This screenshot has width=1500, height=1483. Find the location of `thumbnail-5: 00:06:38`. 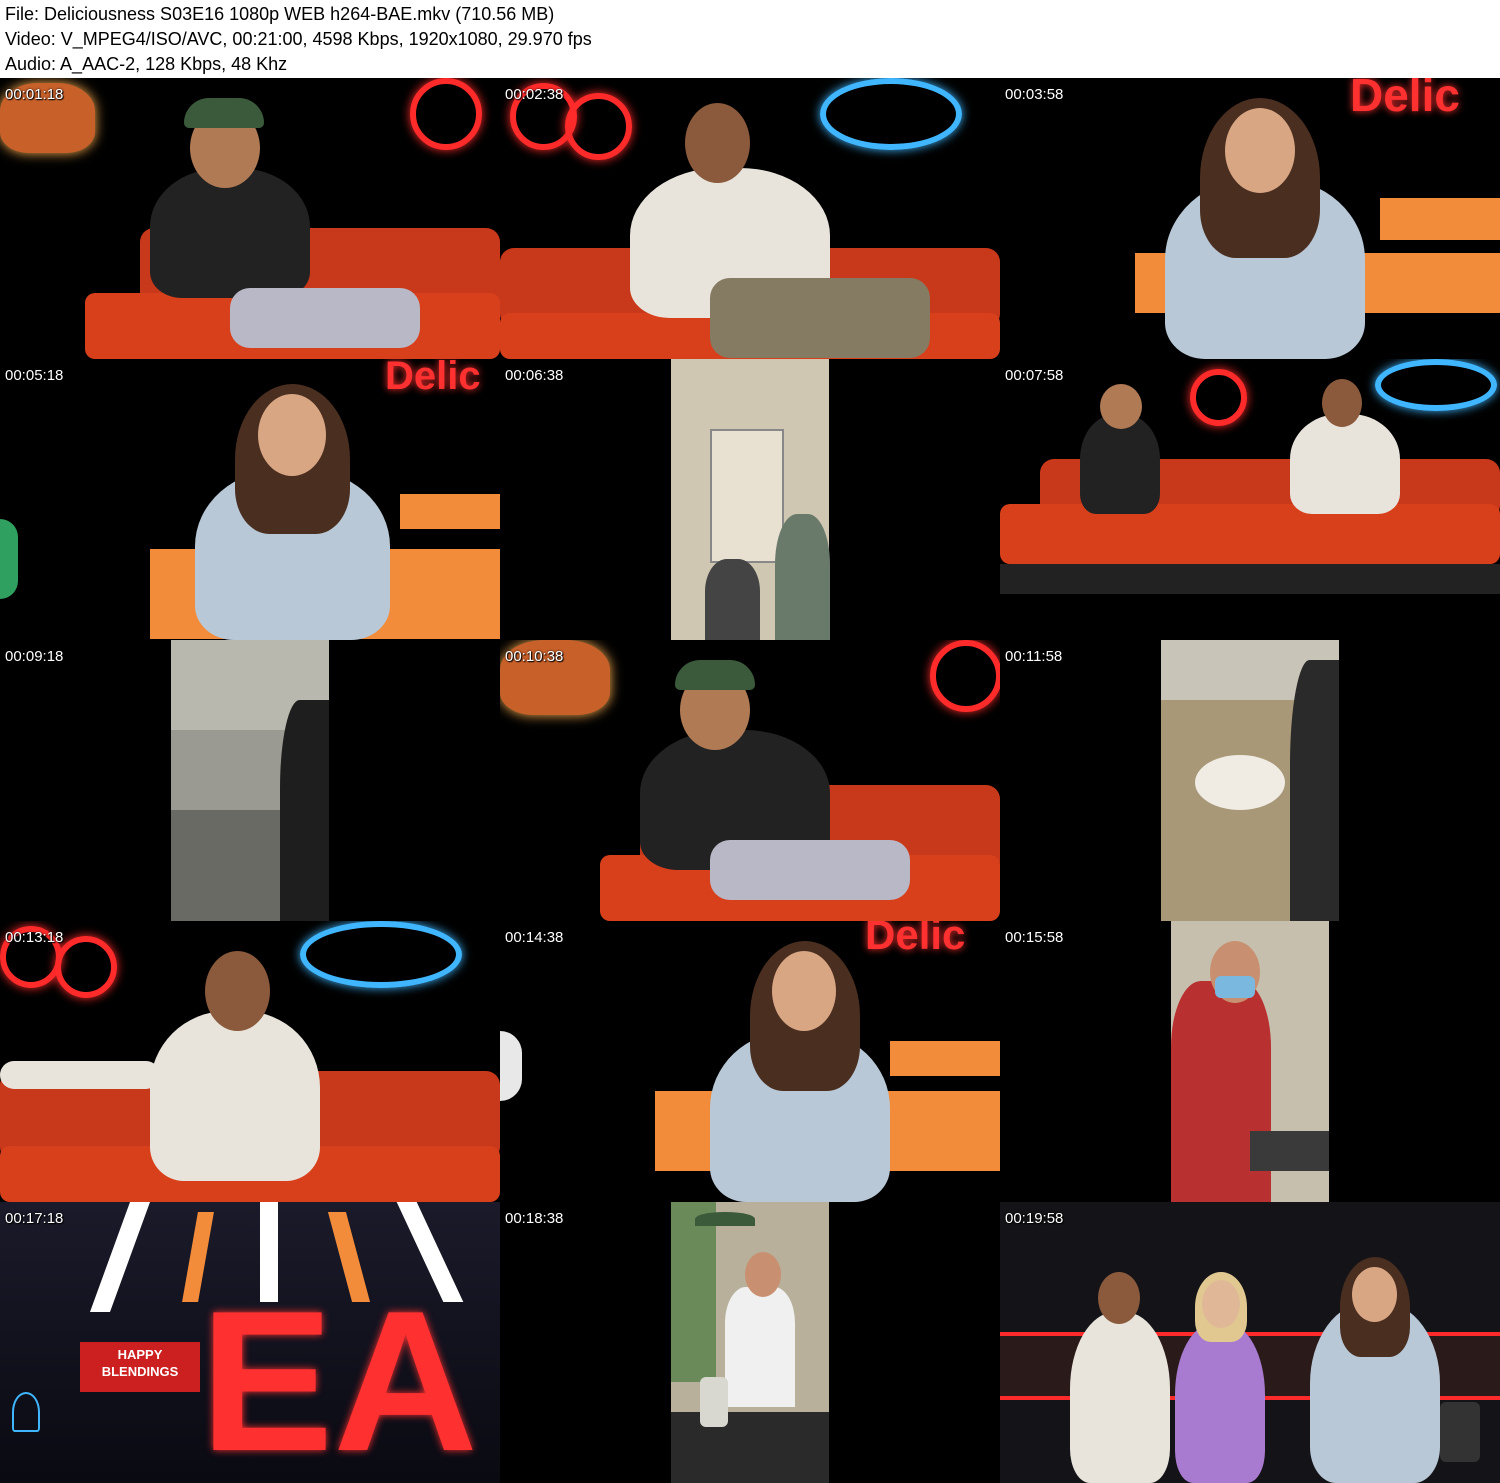

thumbnail-5: 00:06:38 is located at coordinates (750, 499).